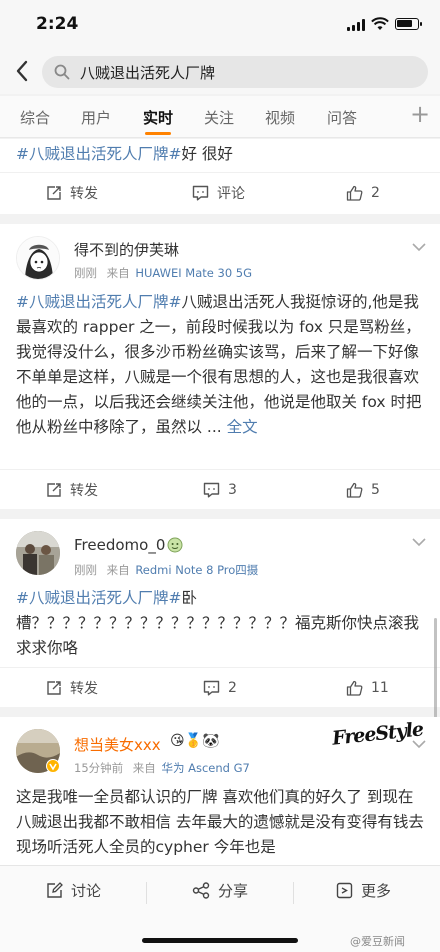 This screenshot has height=952, width=440. I want to click on post-card: #八贼退出活死人厂牌#好 很好 转发 评论 2, so click(220, 176).